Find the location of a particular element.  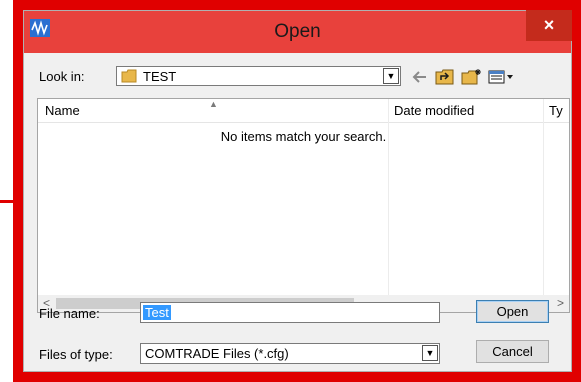

scroll-right-button: > is located at coordinates (560, 303).